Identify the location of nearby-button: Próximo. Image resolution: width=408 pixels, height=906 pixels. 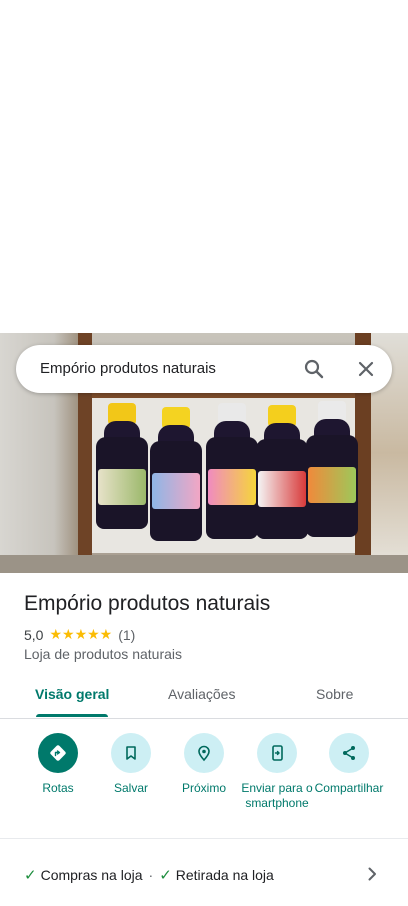
(204, 764).